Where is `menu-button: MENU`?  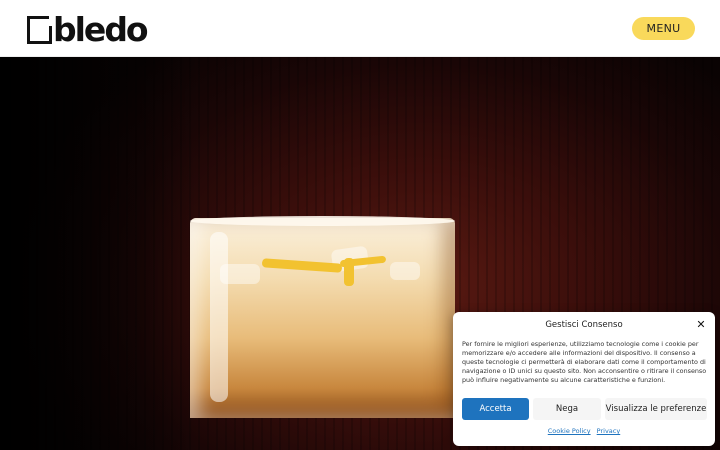
menu-button: MENU is located at coordinates (663, 28).